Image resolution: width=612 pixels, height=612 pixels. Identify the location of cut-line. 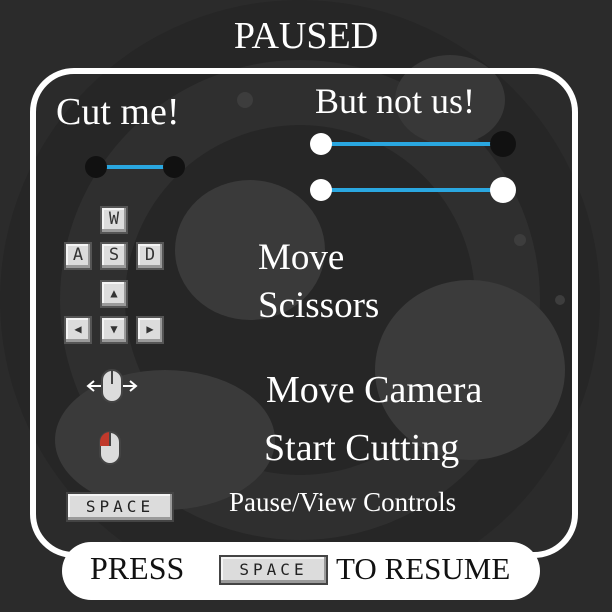
(135, 167).